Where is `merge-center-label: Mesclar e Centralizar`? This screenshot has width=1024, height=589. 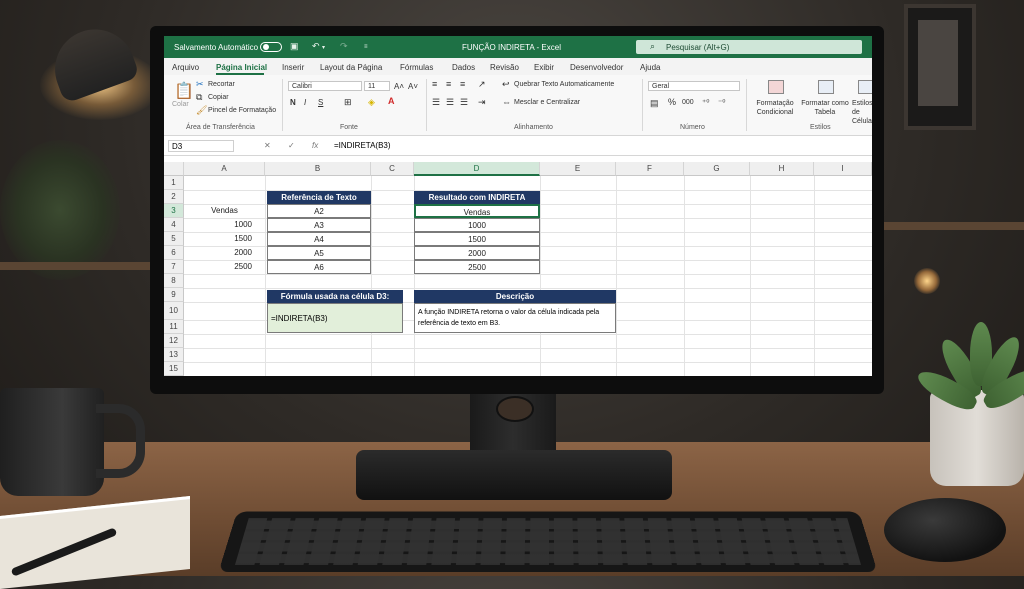 merge-center-label: Mesclar e Centralizar is located at coordinates (547, 102).